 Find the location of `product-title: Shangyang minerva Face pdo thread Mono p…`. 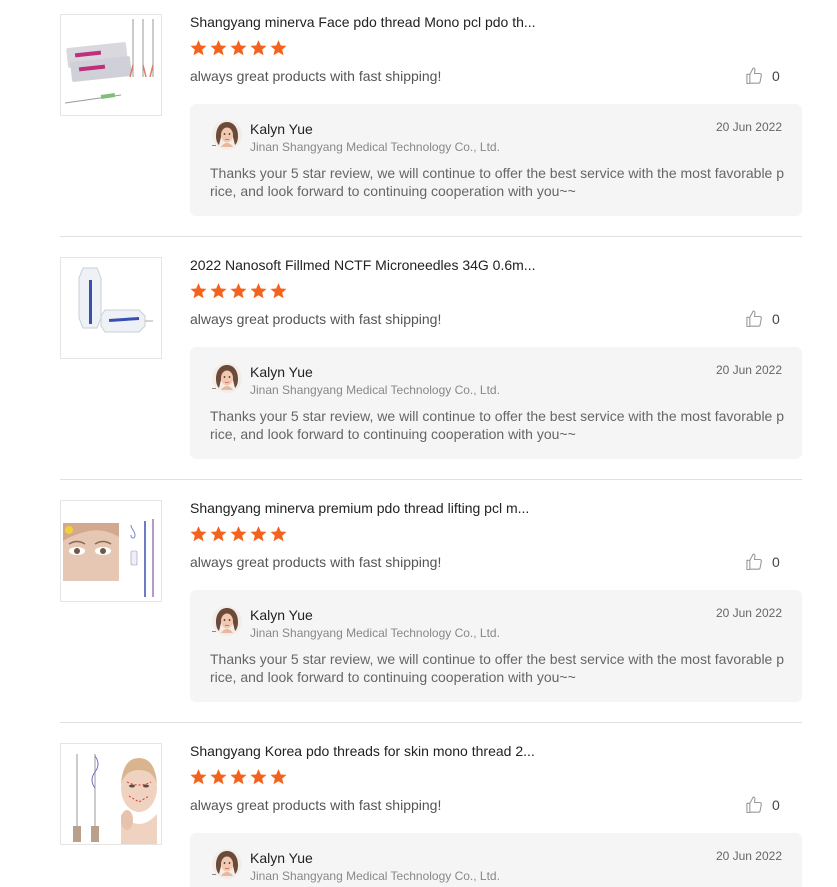

product-title: Shangyang minerva Face pdo thread Mono p… is located at coordinates (363, 22).